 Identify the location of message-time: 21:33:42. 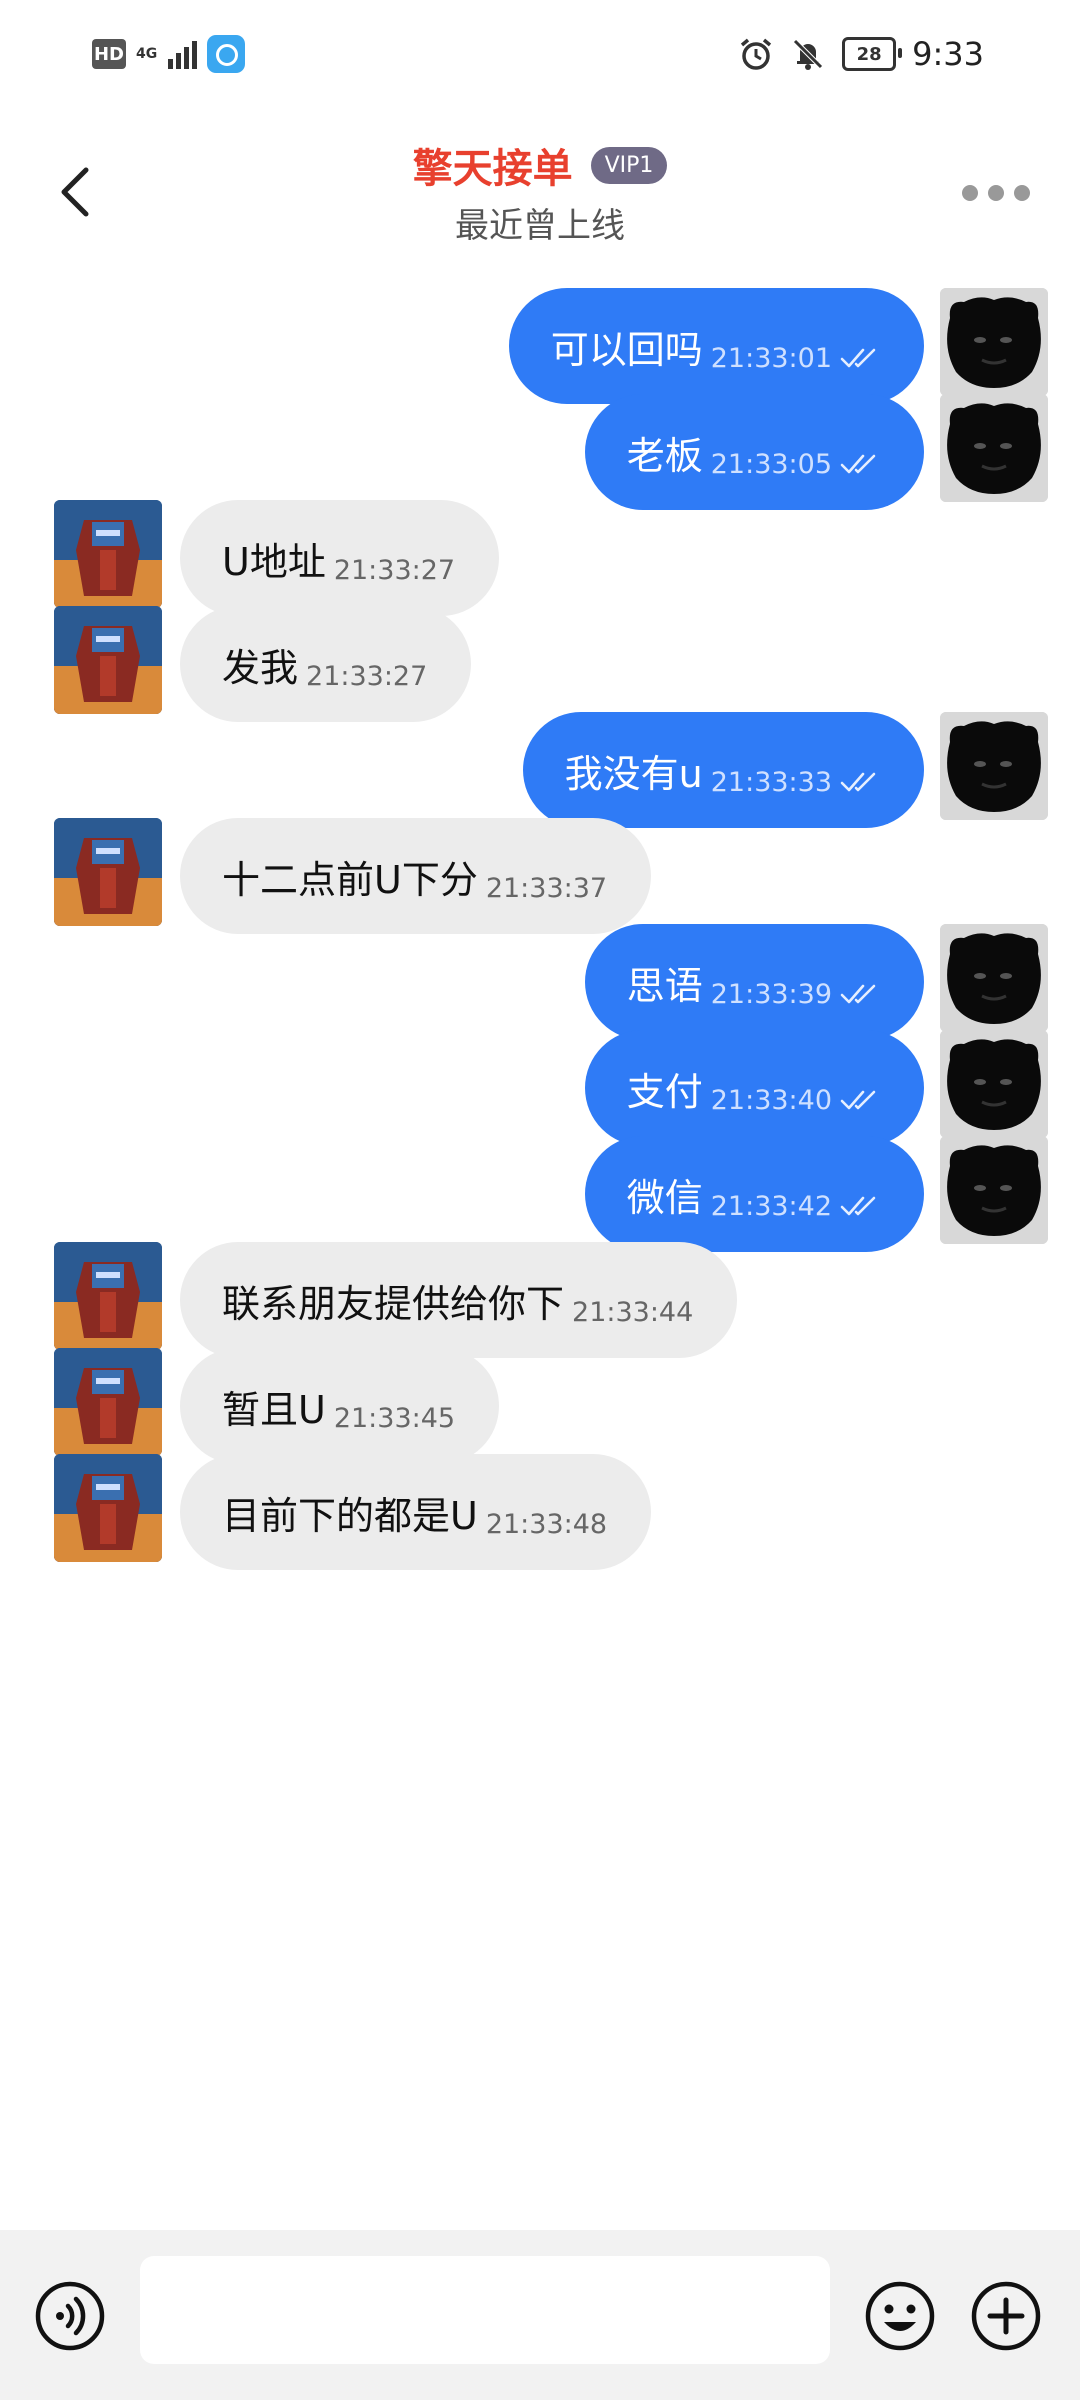
(771, 1206).